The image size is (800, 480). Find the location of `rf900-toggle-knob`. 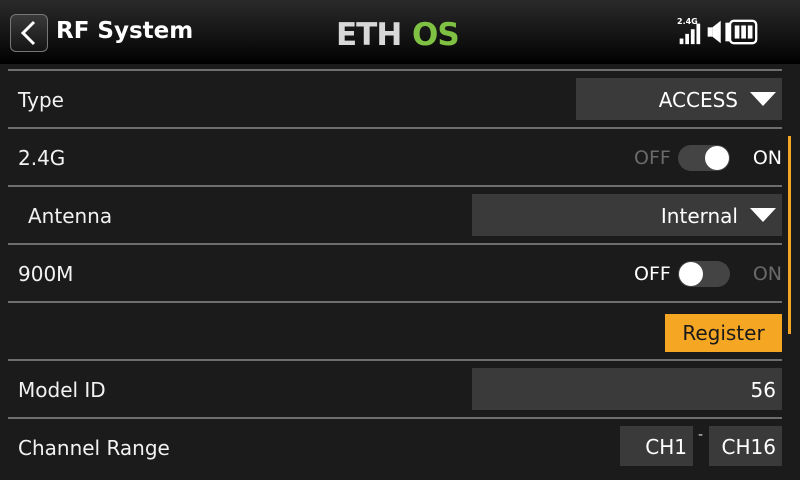

rf900-toggle-knob is located at coordinates (691, 274).